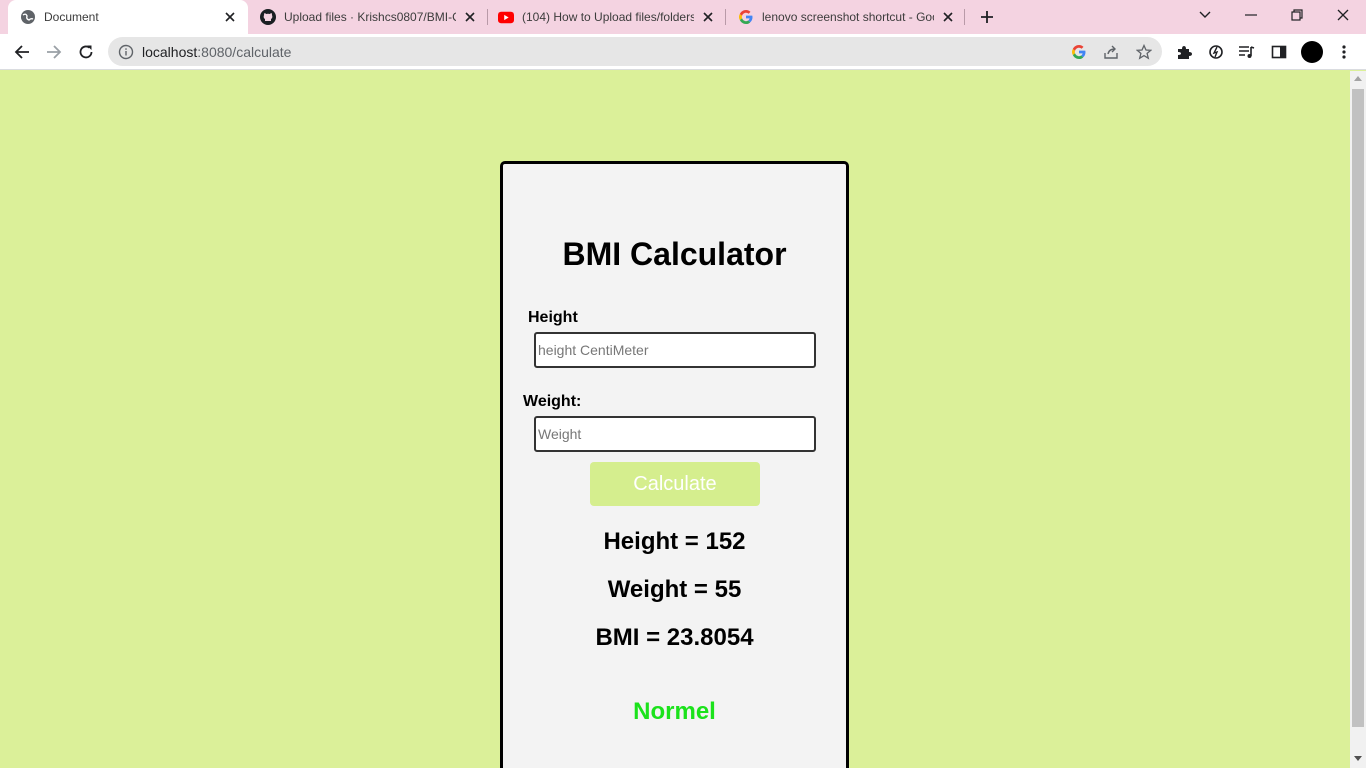 The height and width of the screenshot is (768, 1366). I want to click on restore-icon, so click(1297, 15).